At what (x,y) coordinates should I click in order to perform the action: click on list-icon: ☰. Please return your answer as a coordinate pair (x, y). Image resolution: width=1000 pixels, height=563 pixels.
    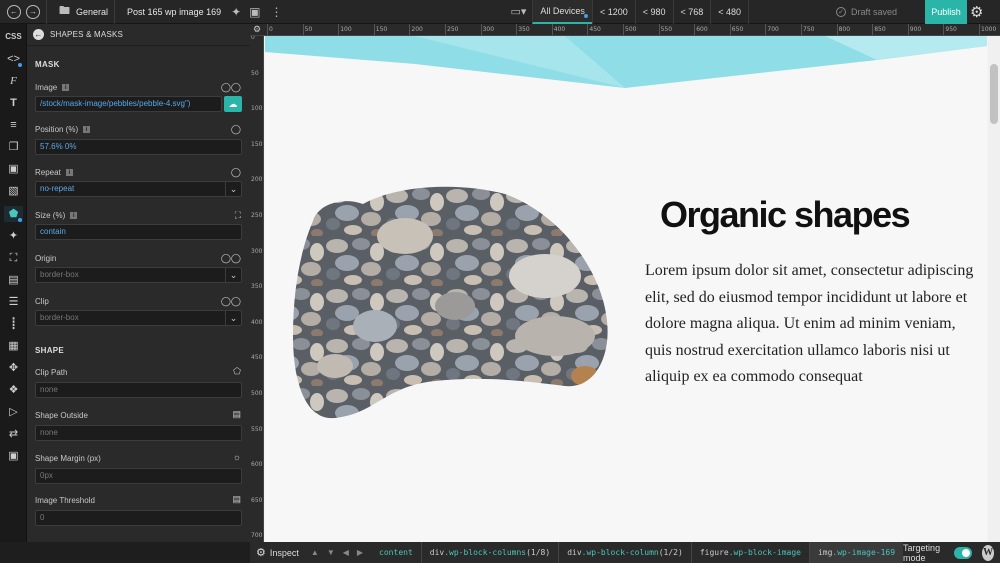
    Looking at the image, I should click on (13, 302).